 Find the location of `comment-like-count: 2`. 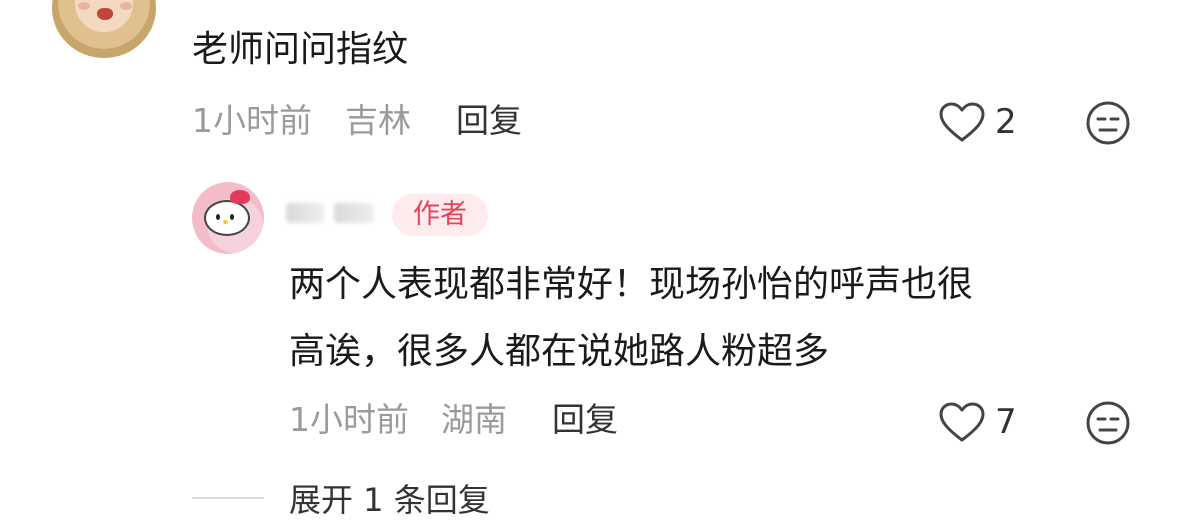

comment-like-count: 2 is located at coordinates (1006, 122).